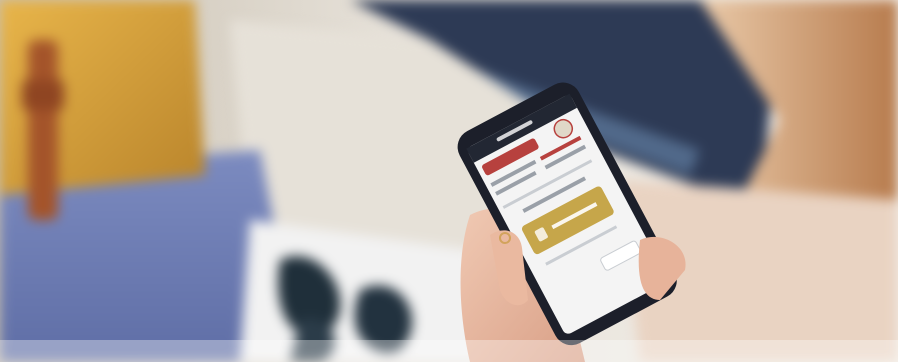  Describe the element at coordinates (449, 351) in the screenshot. I see `bottom-fade` at that location.